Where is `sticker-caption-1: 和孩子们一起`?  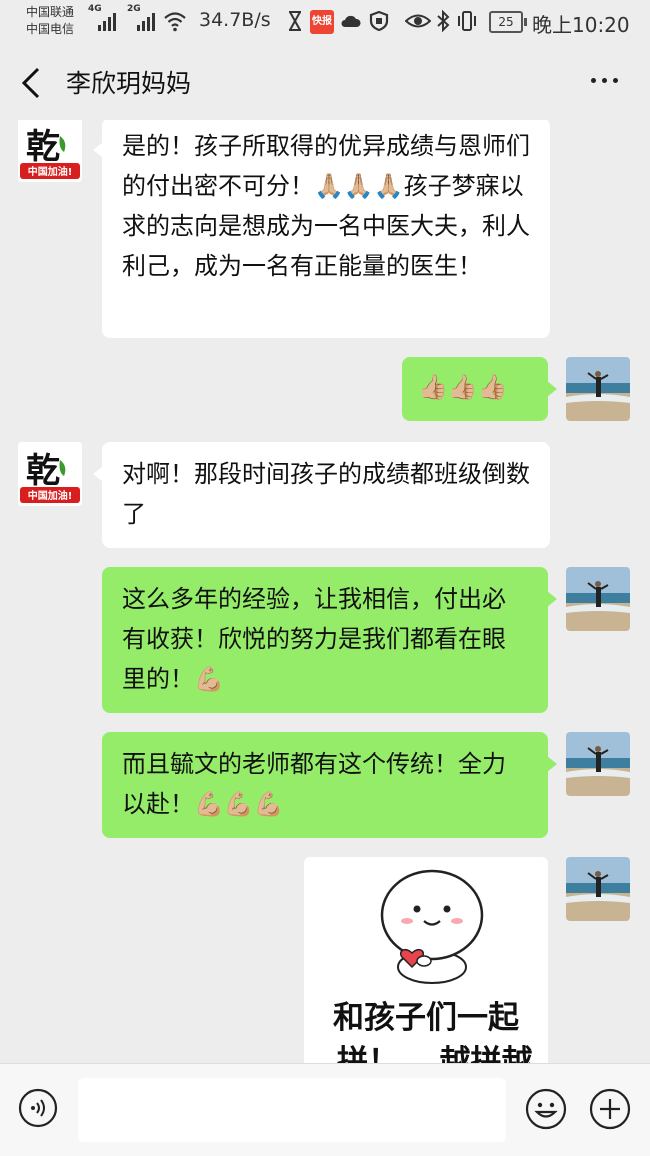
sticker-caption-1: 和孩子们一起 is located at coordinates (426, 1018).